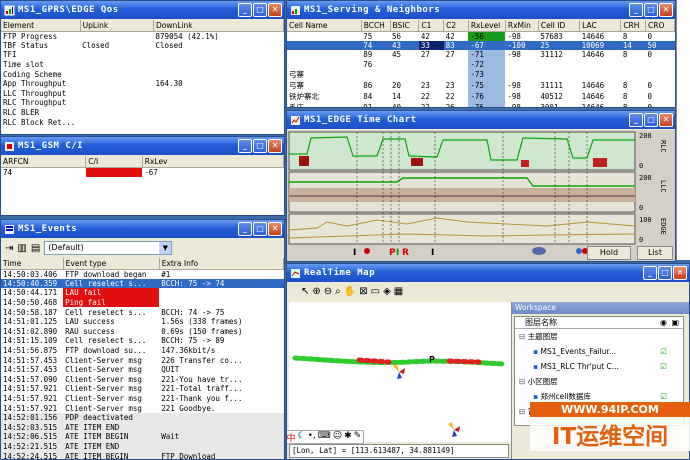 This screenshot has width=690, height=460. Describe the element at coordinates (142, 74) in the screenshot. I see `table-row: Coding Scheme` at that location.